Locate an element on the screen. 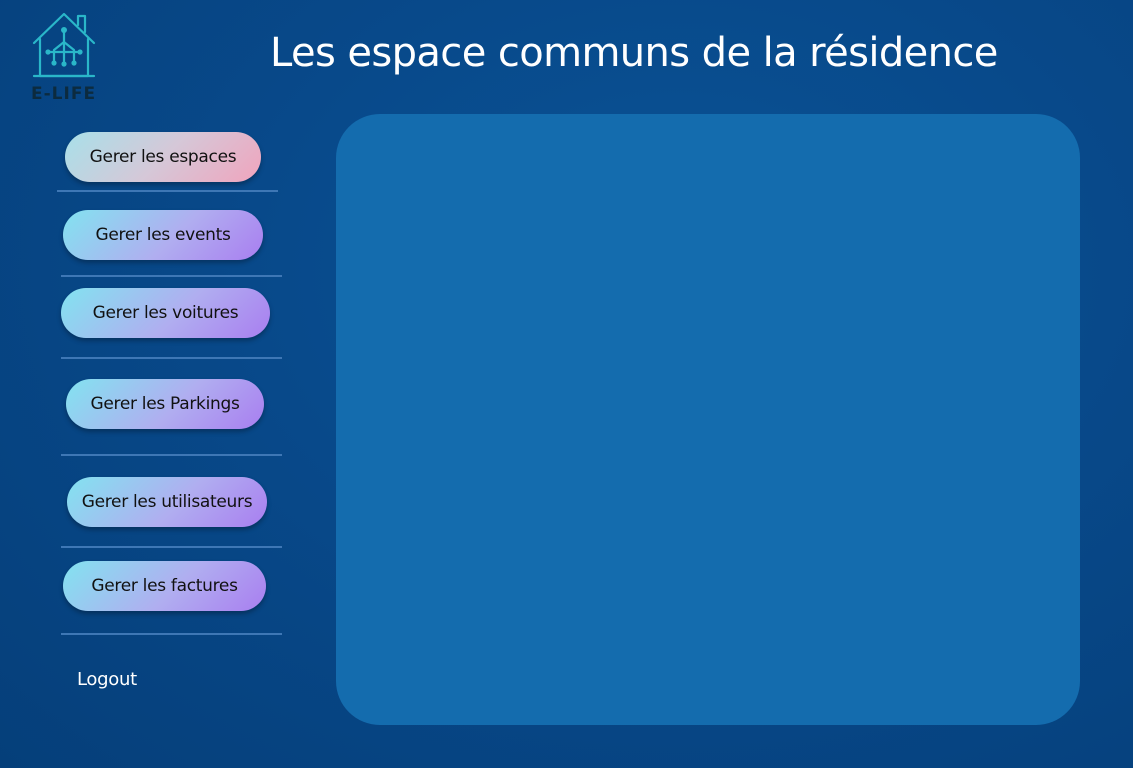 This screenshot has width=1133, height=768. smart-house-icon is located at coordinates (64, 45).